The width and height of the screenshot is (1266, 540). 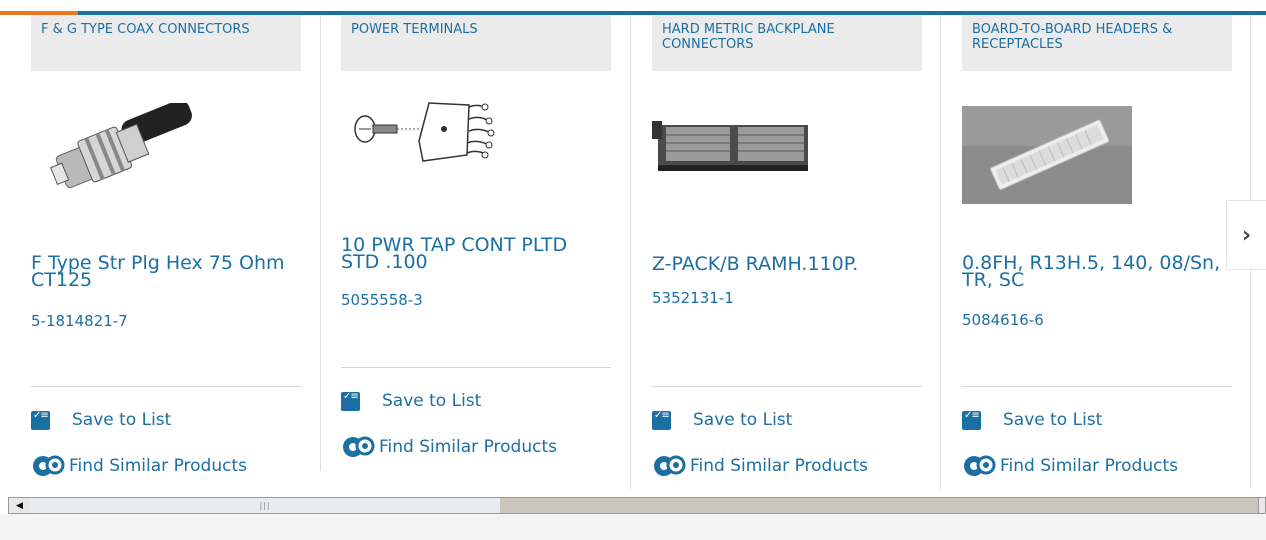 What do you see at coordinates (1097, 43) in the screenshot?
I see `category-label: BOARD-TO-BOARD HEADERS & RECEPTACLES` at bounding box center [1097, 43].